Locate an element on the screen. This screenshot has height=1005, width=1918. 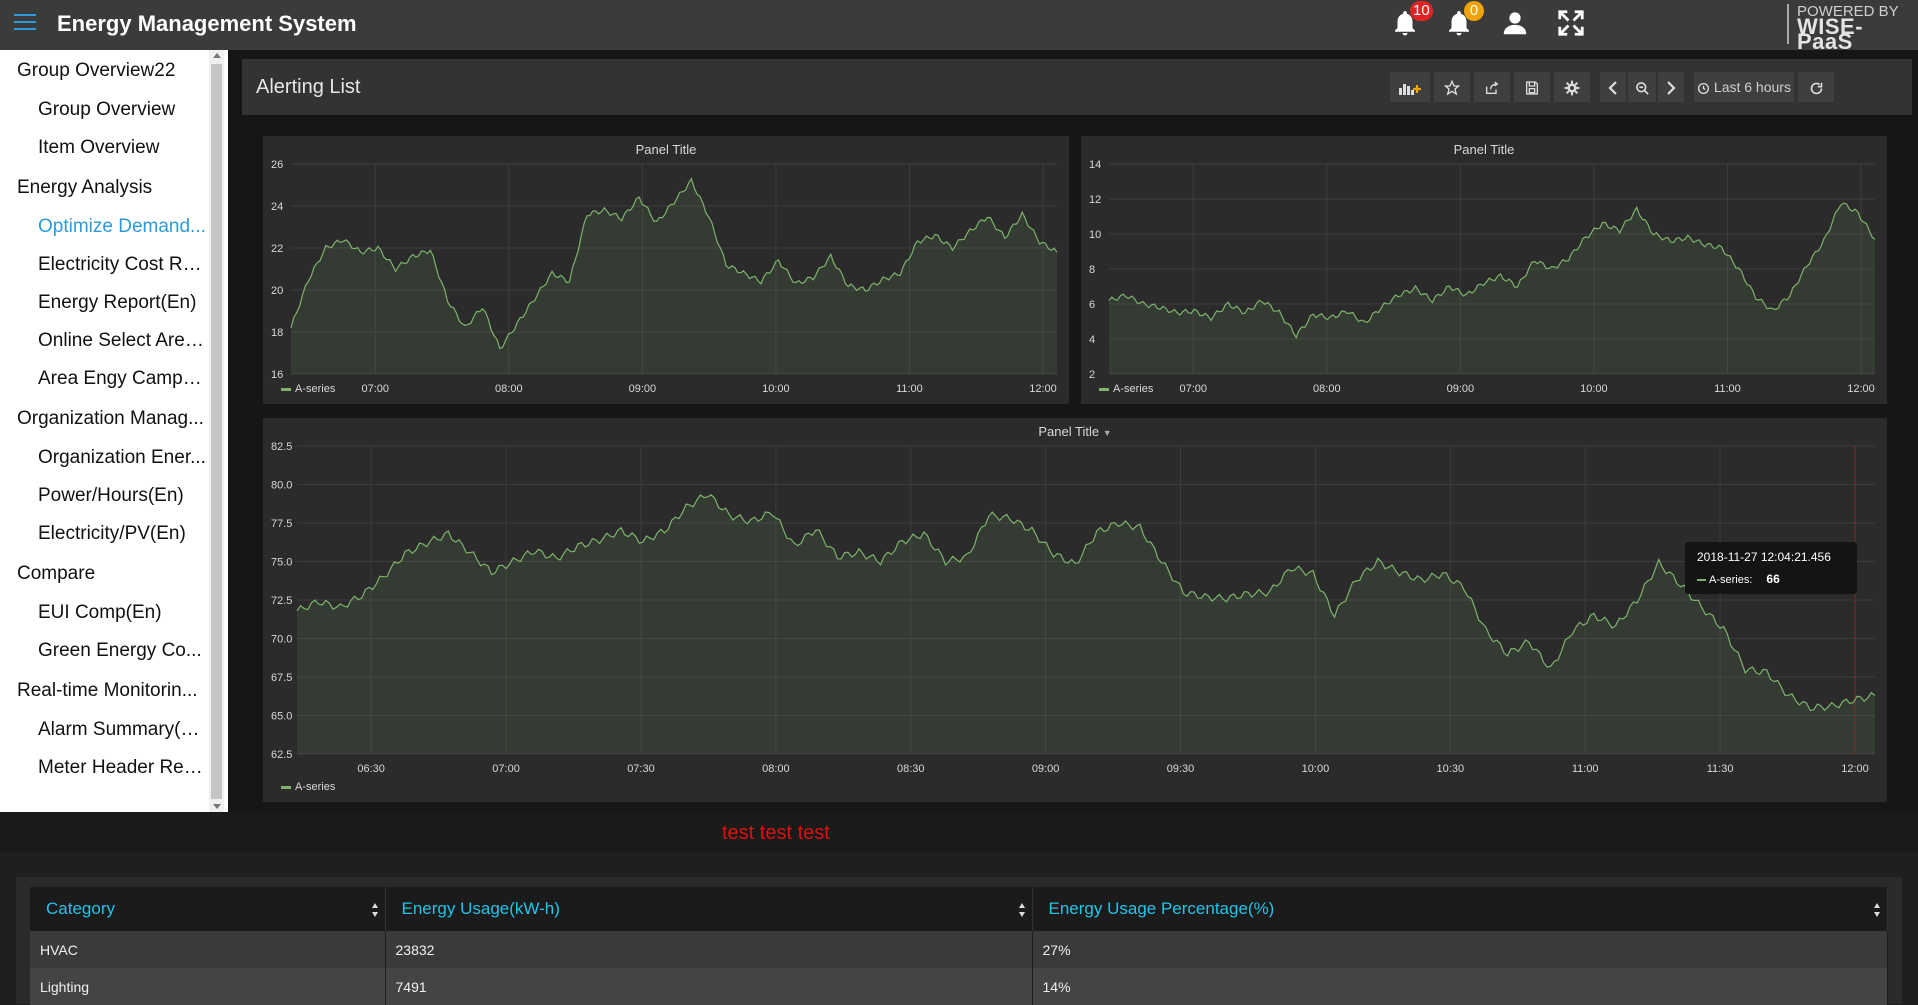
time-range-picker: Last 6 hours is located at coordinates (1744, 87).